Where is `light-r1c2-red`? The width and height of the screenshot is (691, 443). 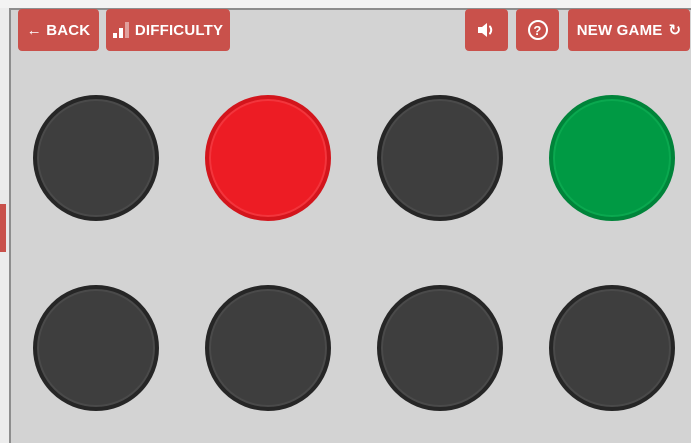 light-r1c2-red is located at coordinates (268, 158).